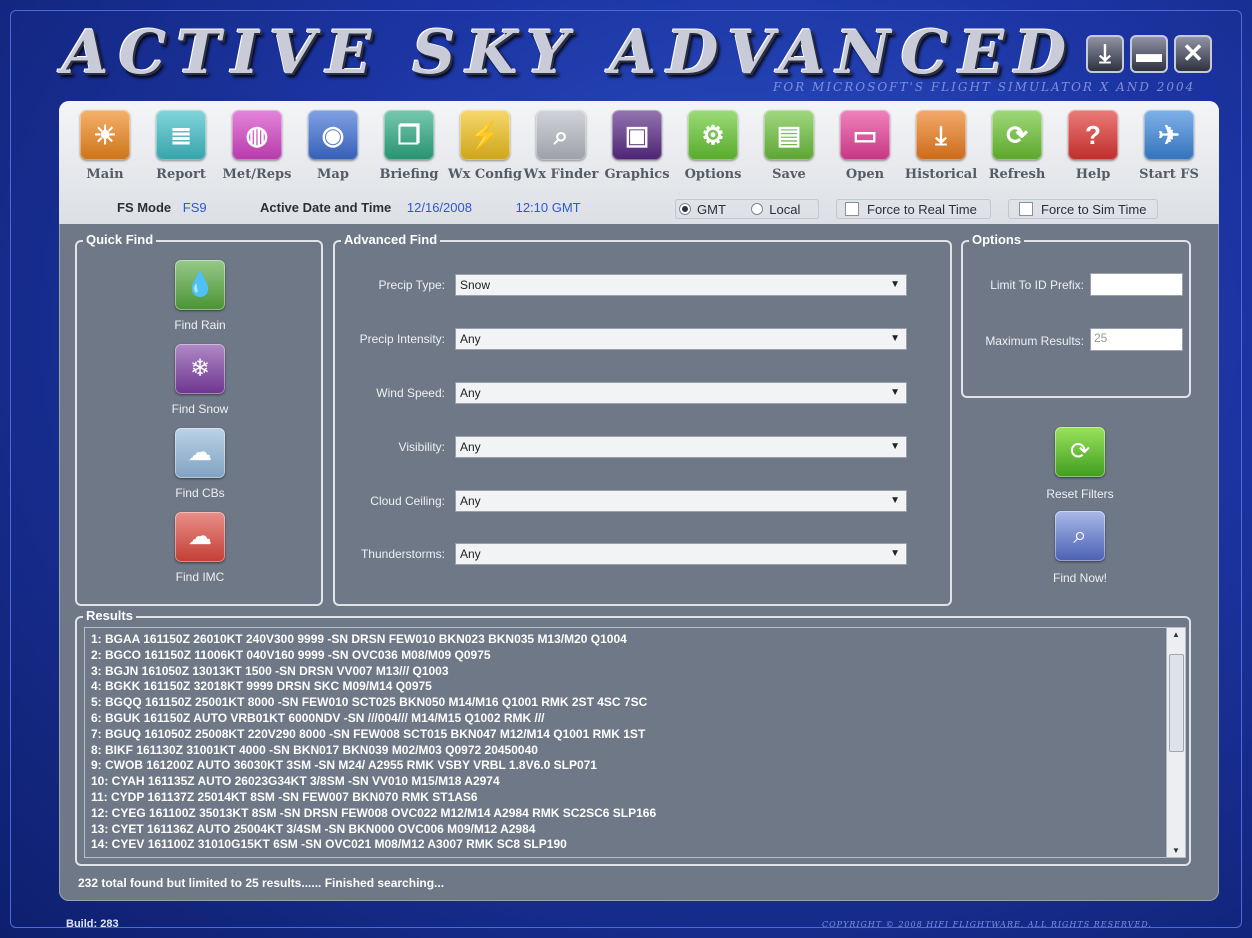 This screenshot has width=1252, height=938. I want to click on build-number: Build: 283, so click(92, 924).